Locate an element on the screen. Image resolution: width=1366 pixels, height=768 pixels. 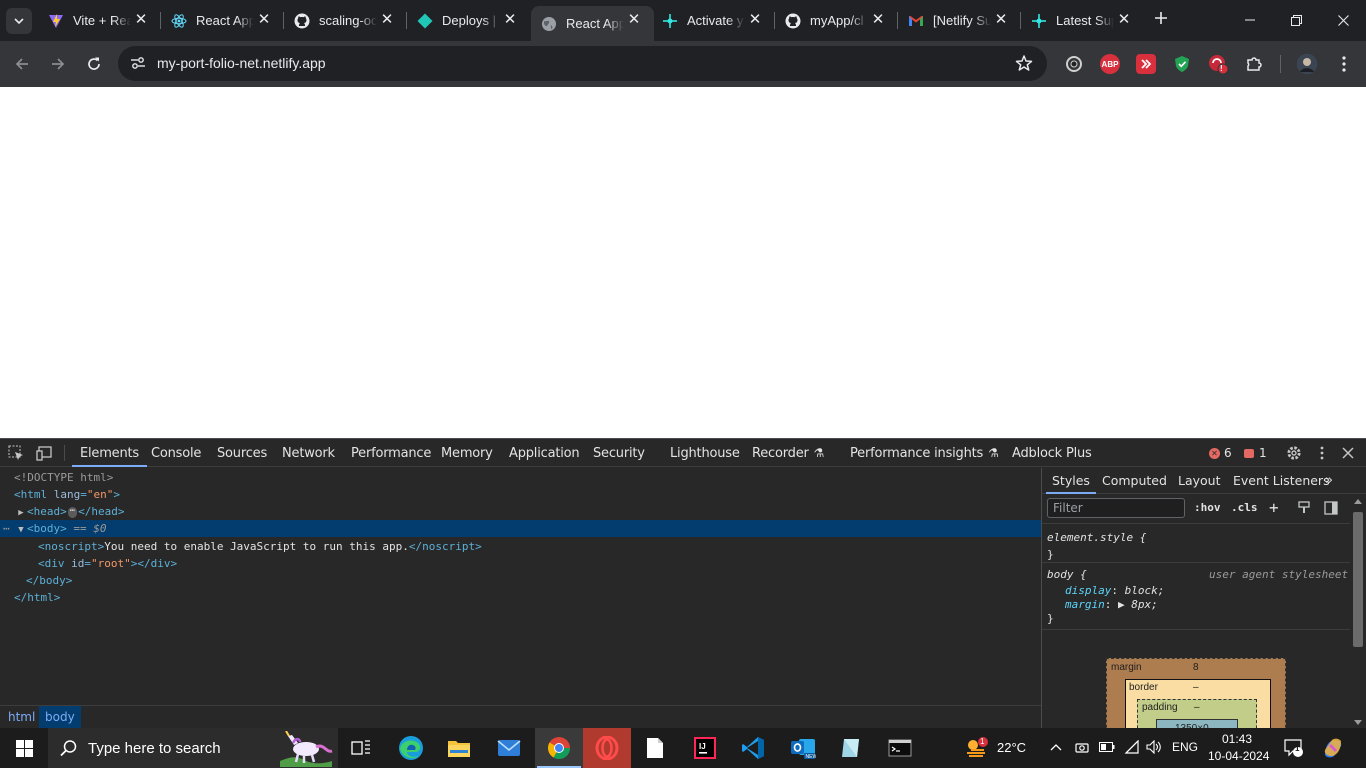
taskbar-vscode is located at coordinates (753, 748).